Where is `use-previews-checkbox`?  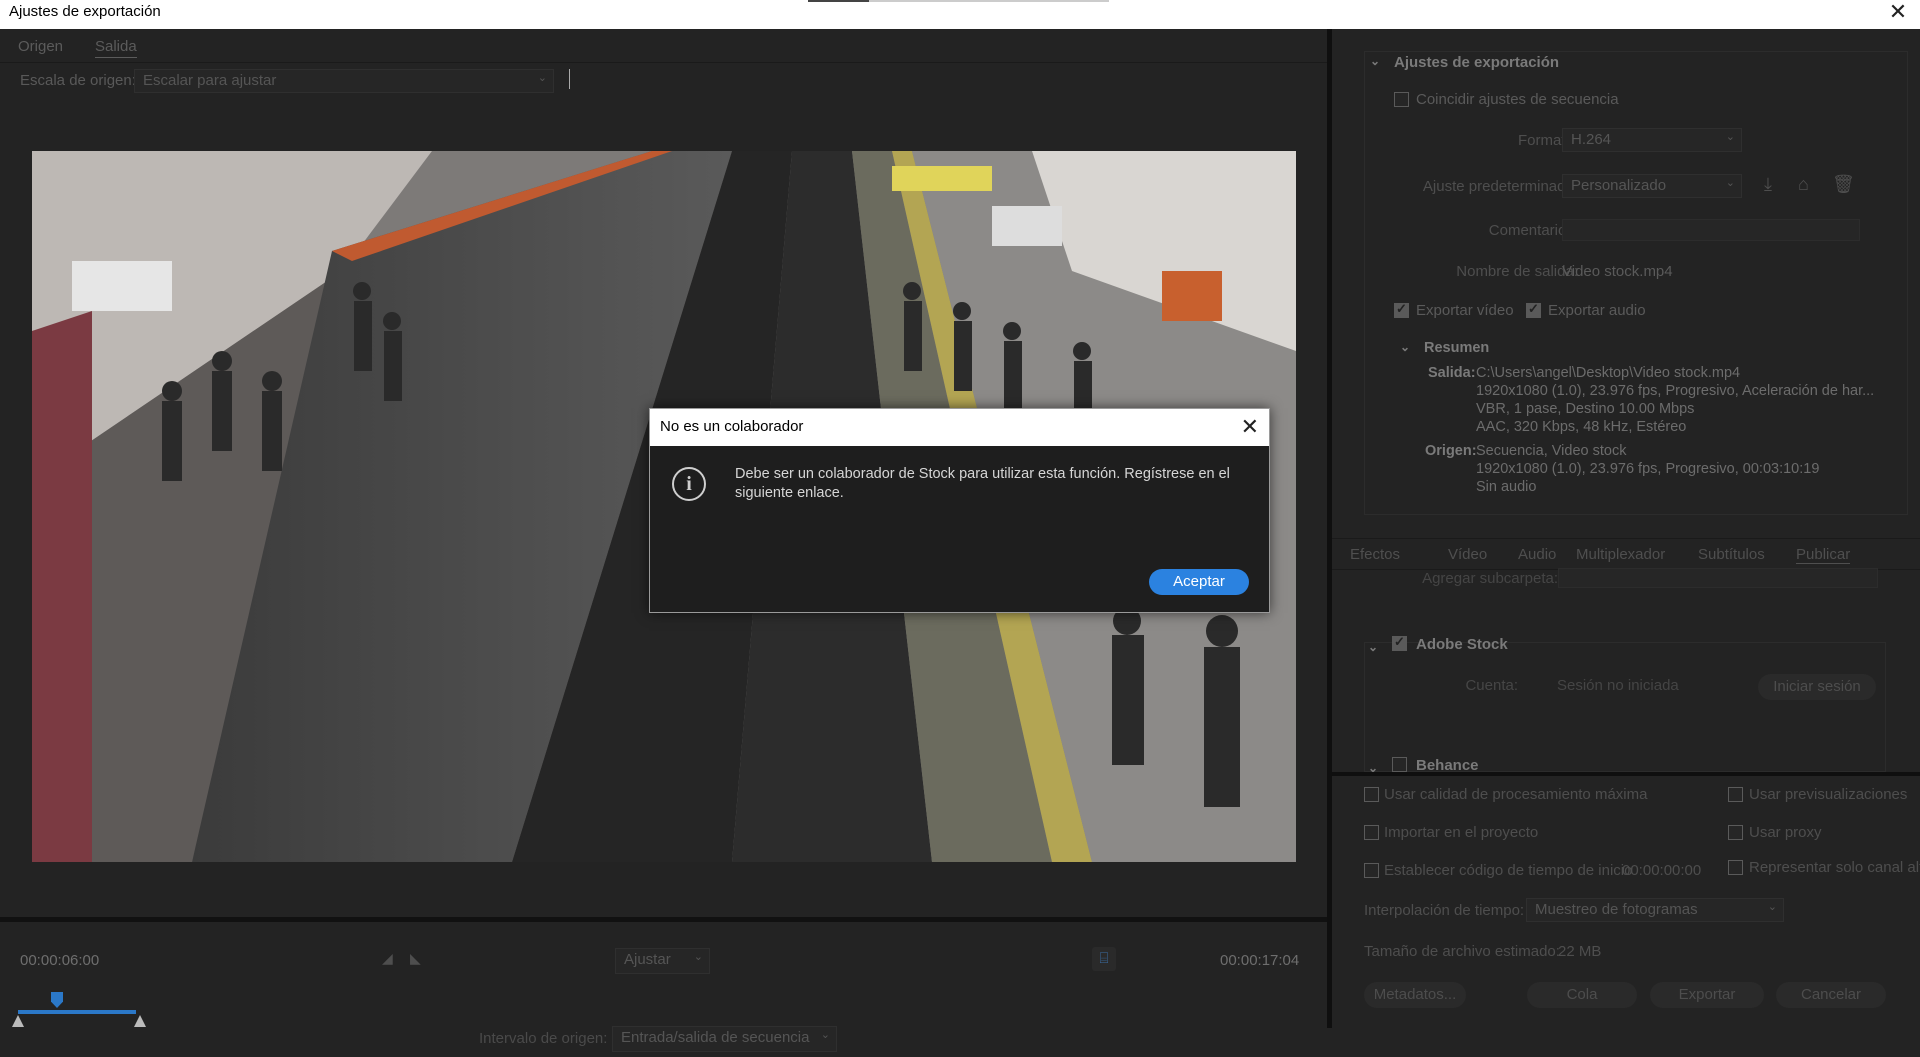 use-previews-checkbox is located at coordinates (1735, 794).